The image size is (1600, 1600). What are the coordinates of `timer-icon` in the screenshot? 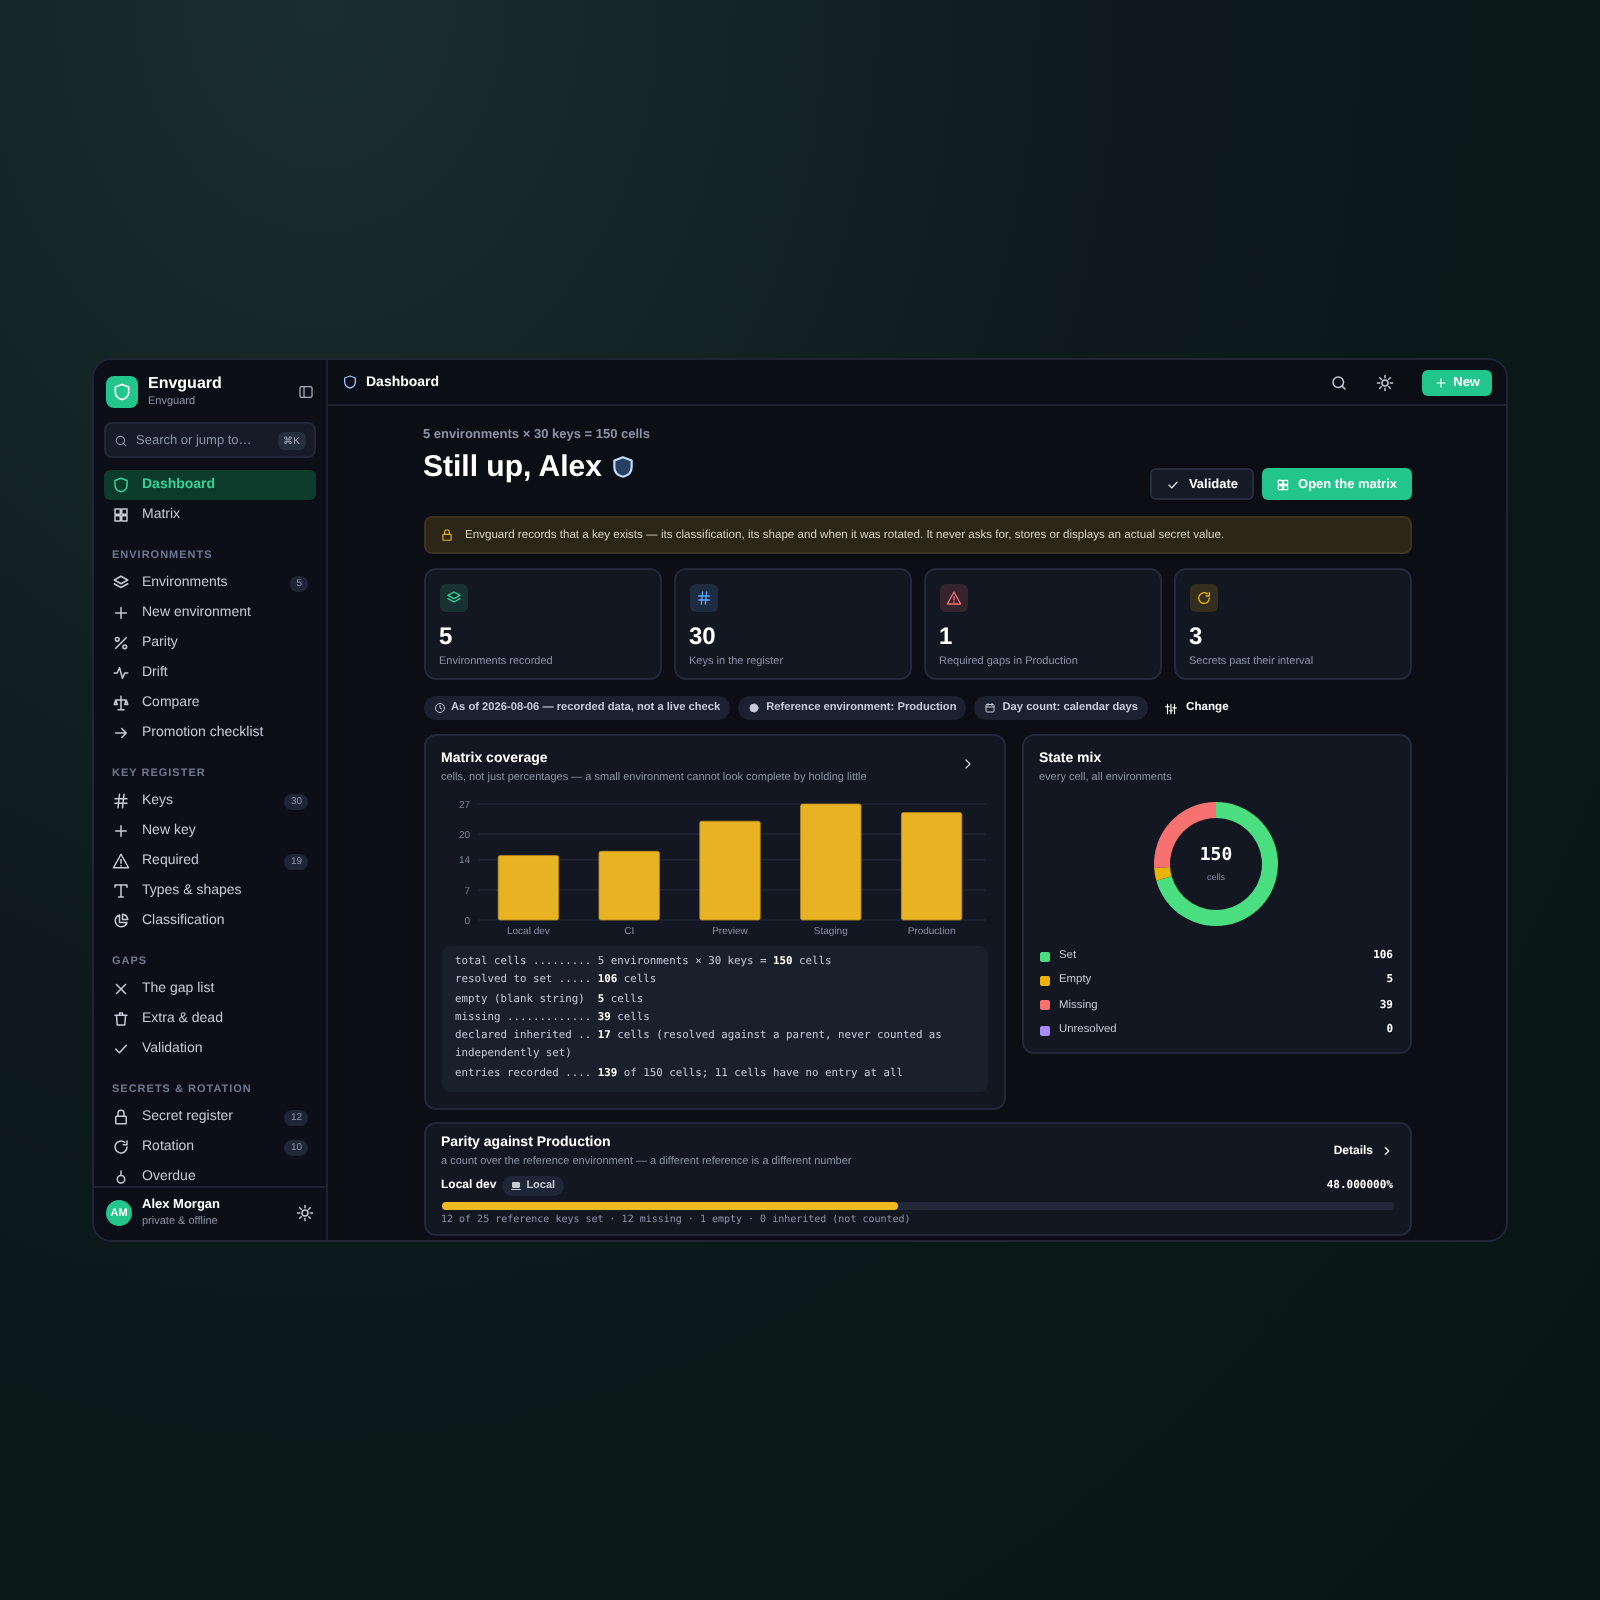 It's located at (121, 1177).